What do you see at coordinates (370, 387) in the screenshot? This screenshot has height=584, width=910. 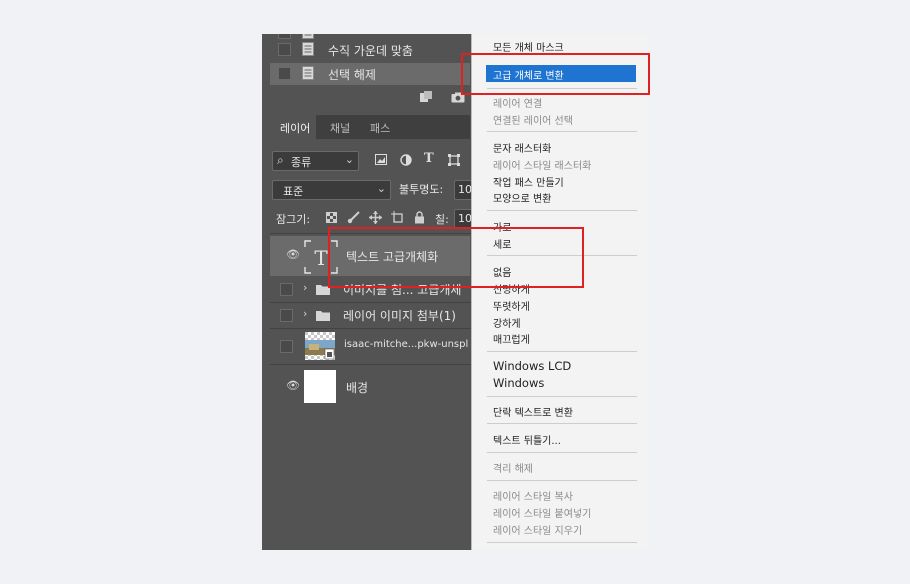 I see `layer-row-background: 👁 배경` at bounding box center [370, 387].